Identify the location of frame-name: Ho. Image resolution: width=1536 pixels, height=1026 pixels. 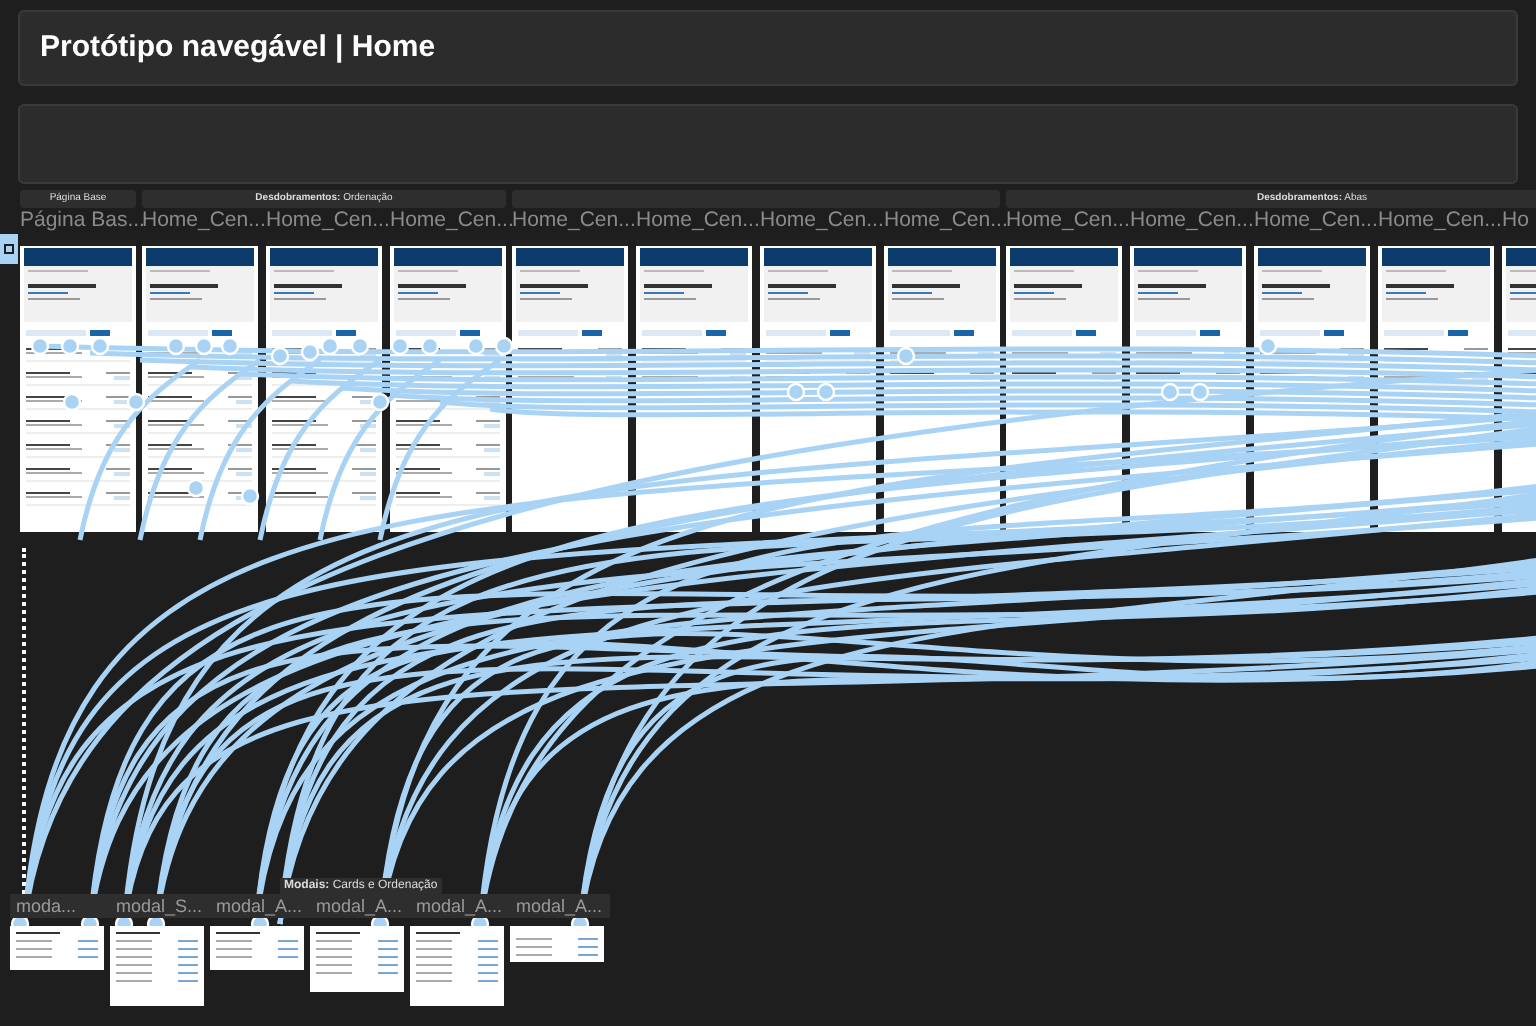
(1519, 221).